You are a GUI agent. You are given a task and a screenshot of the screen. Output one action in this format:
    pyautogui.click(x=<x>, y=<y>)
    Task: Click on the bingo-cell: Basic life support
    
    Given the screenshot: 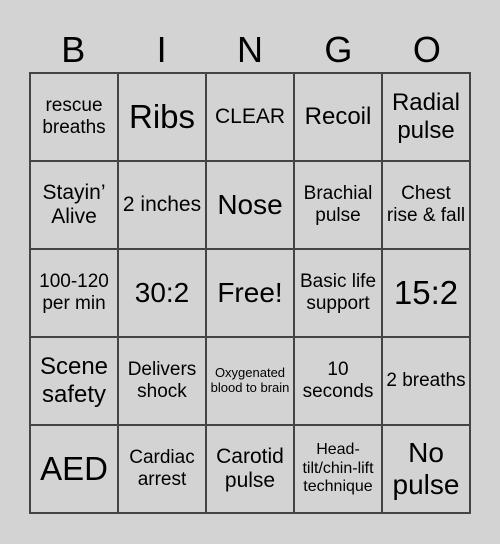 What is the action you would take?
    pyautogui.click(x=338, y=293)
    